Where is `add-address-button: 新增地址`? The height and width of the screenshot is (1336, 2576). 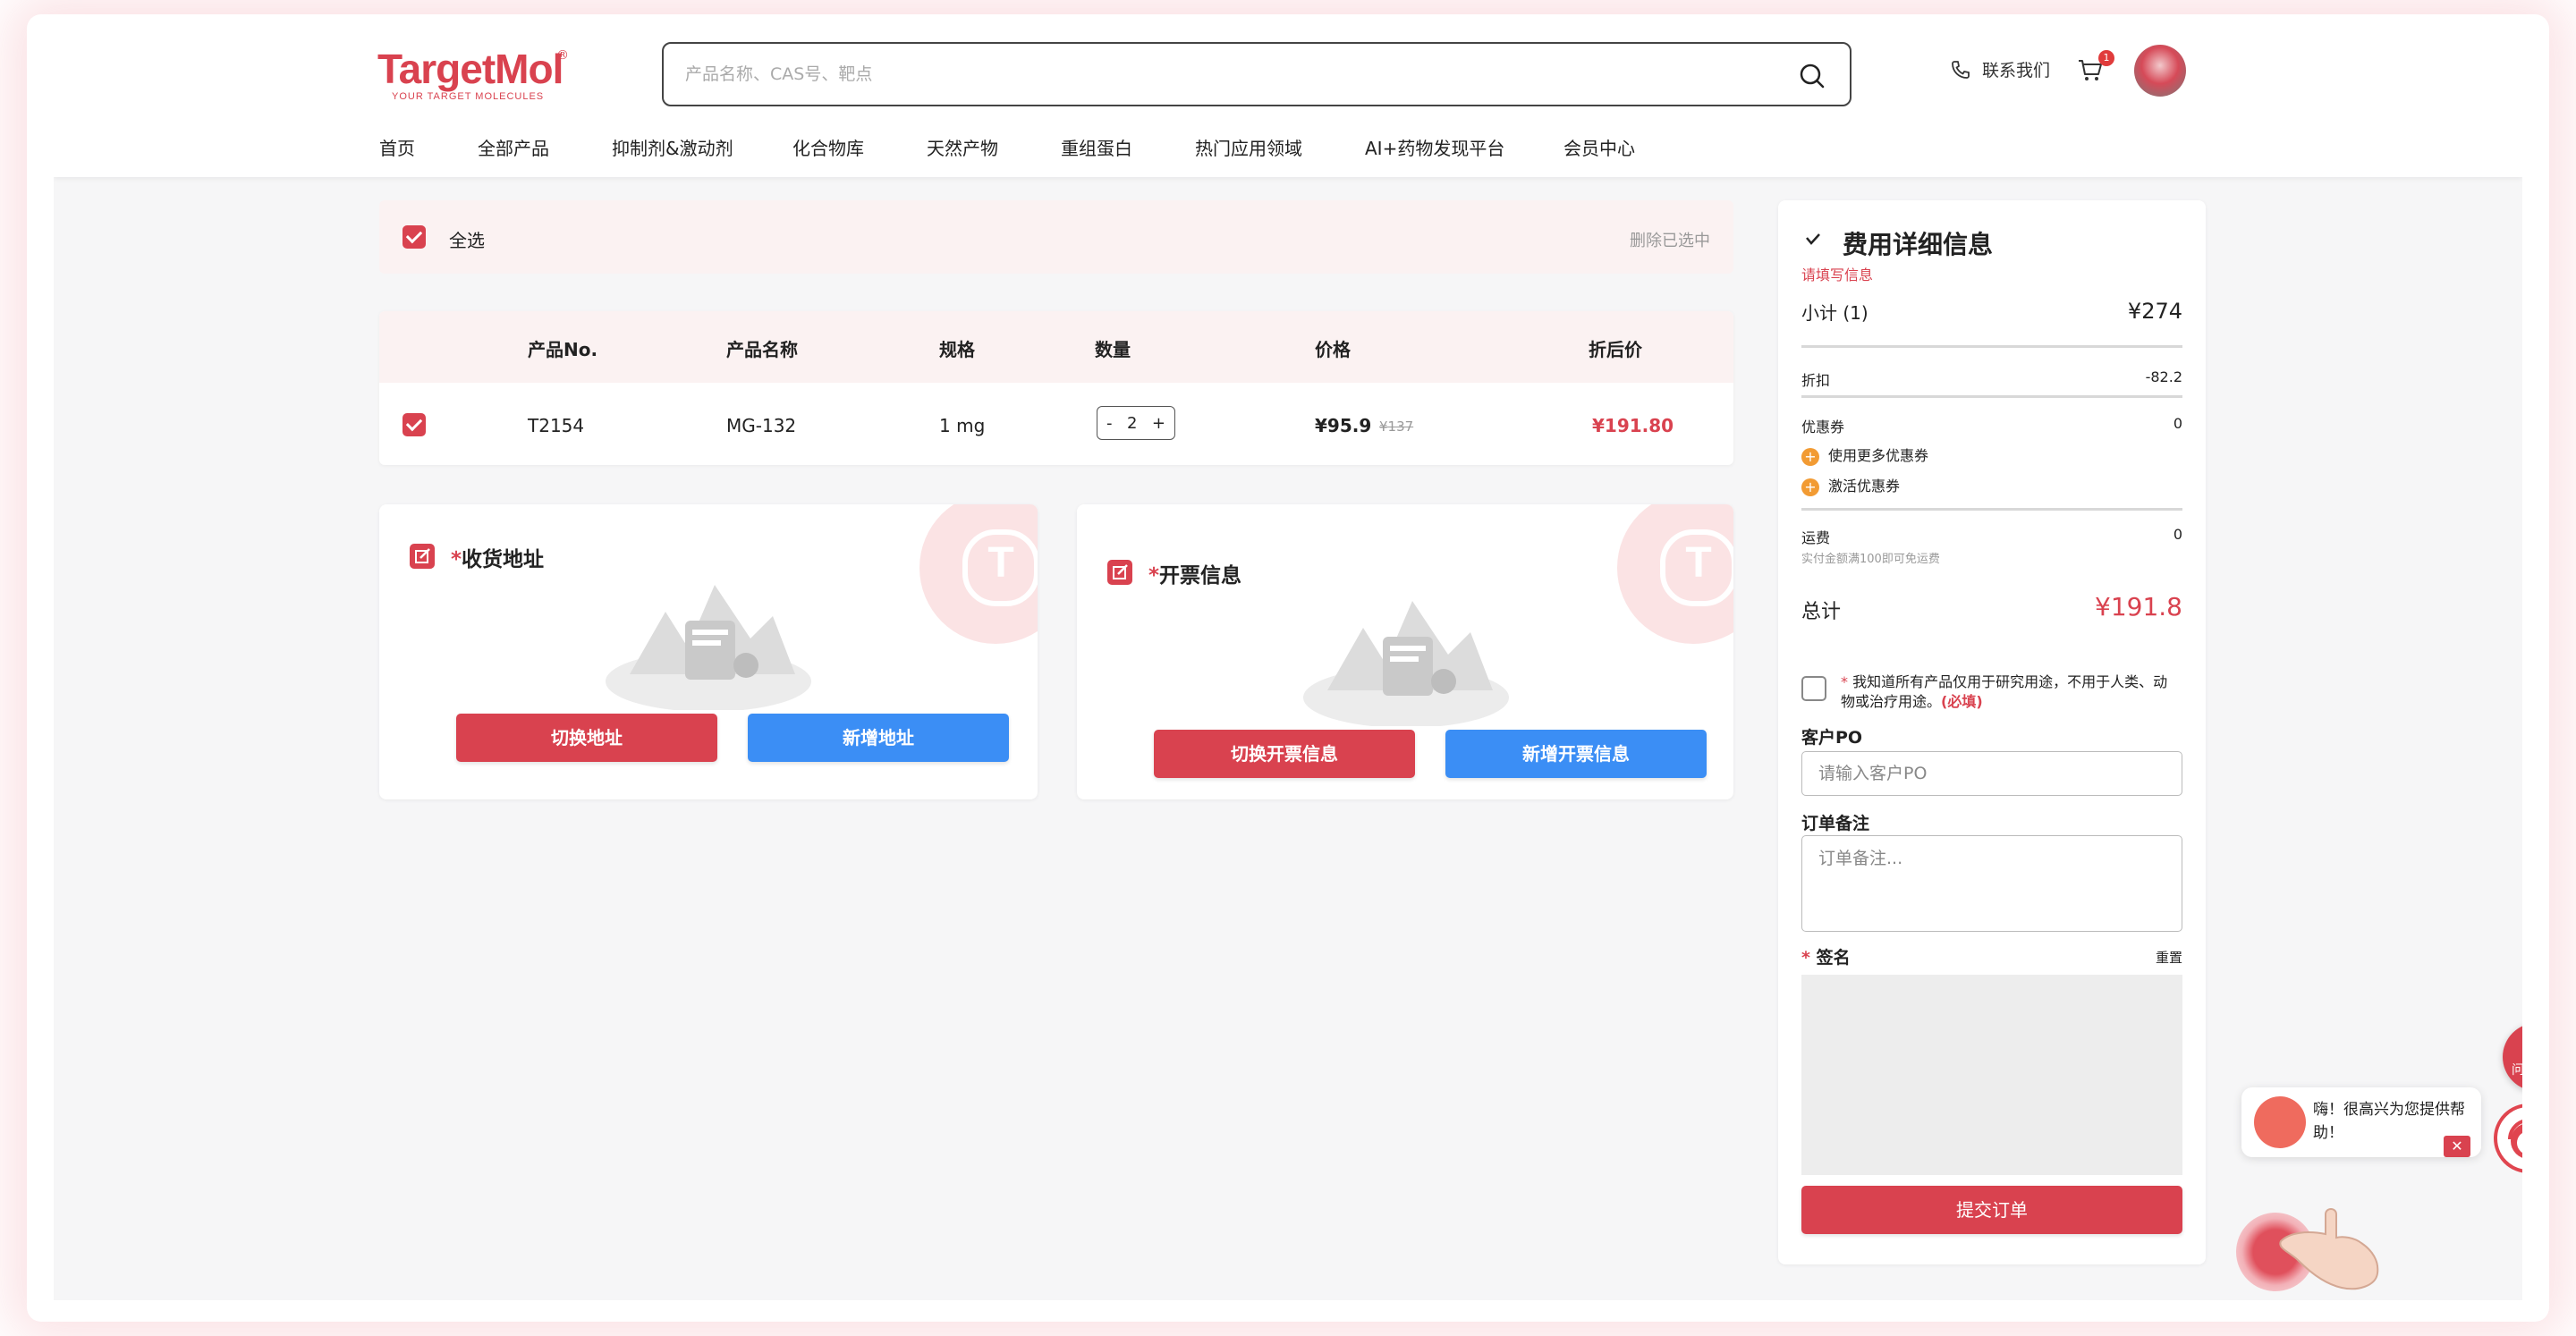
add-address-button: 新增地址 is located at coordinates (878, 738).